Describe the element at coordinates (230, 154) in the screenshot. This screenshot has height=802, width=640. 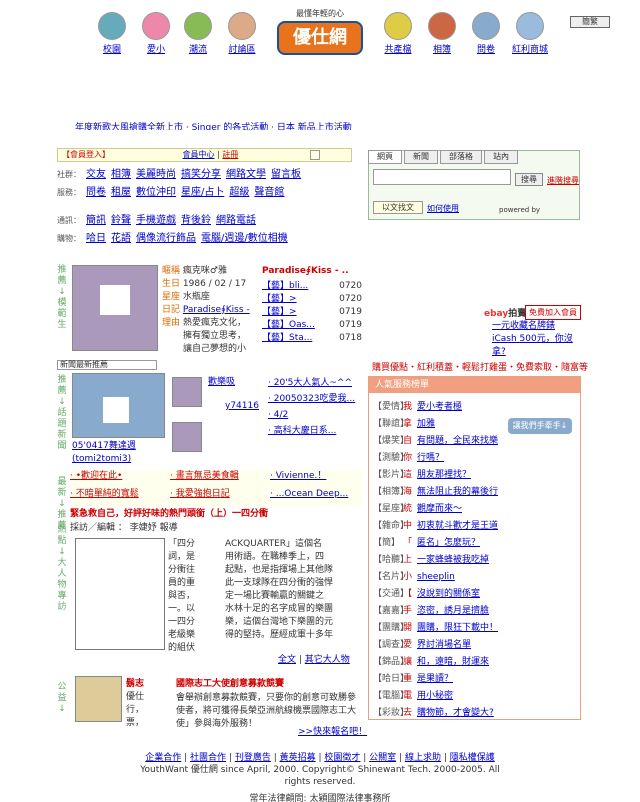
I see `register-link: 註冊` at that location.